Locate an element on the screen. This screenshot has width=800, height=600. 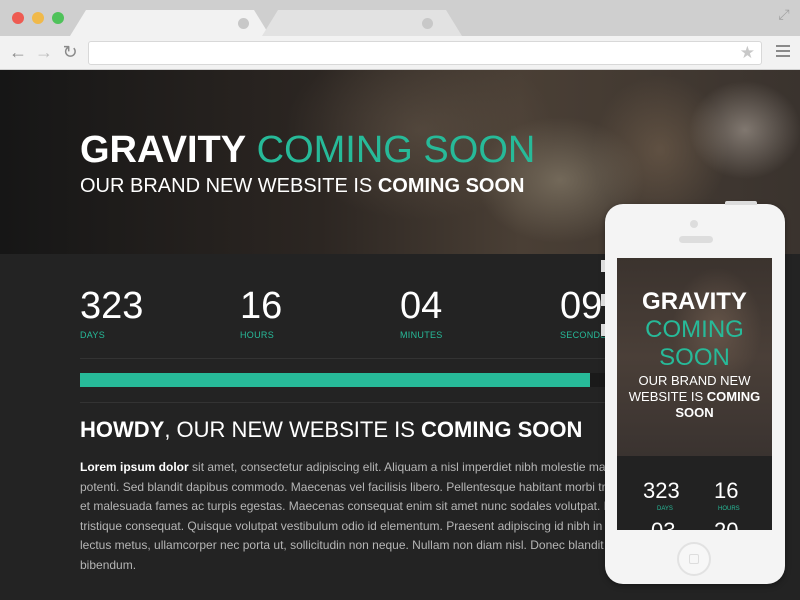
countdown-minutes-value: 04 is located at coordinates (421, 306).